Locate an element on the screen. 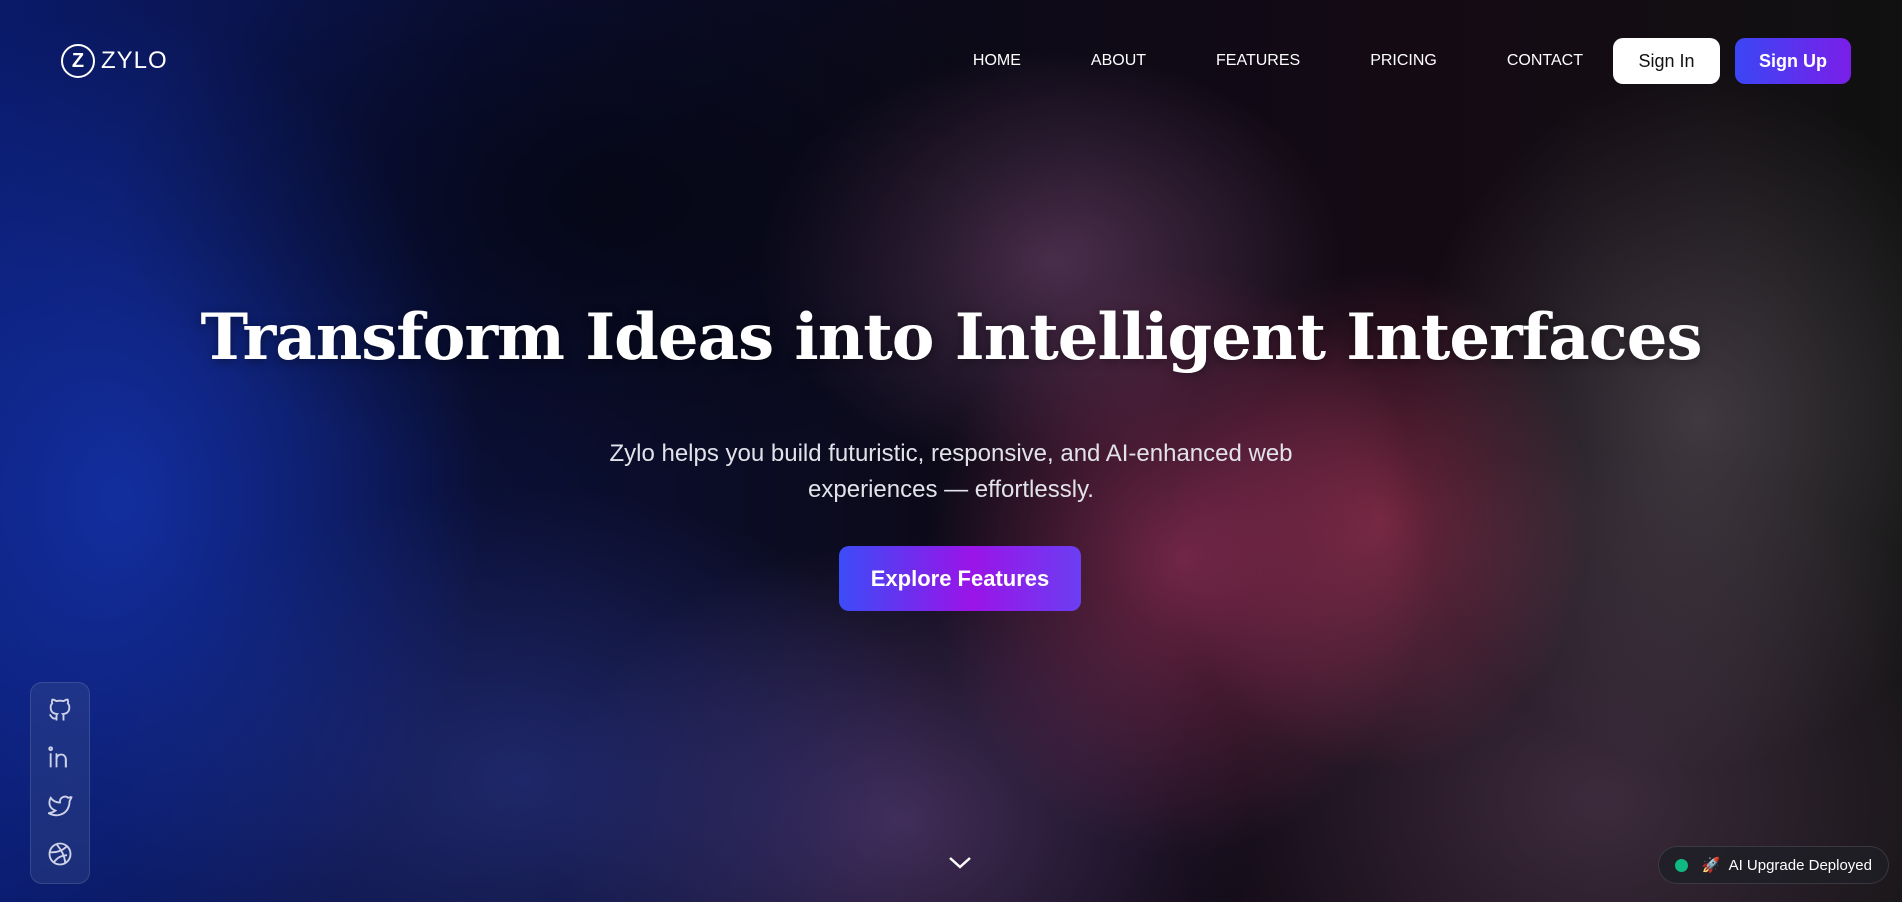 The width and height of the screenshot is (1902, 902). linkedin-icon is located at coordinates (60, 758).